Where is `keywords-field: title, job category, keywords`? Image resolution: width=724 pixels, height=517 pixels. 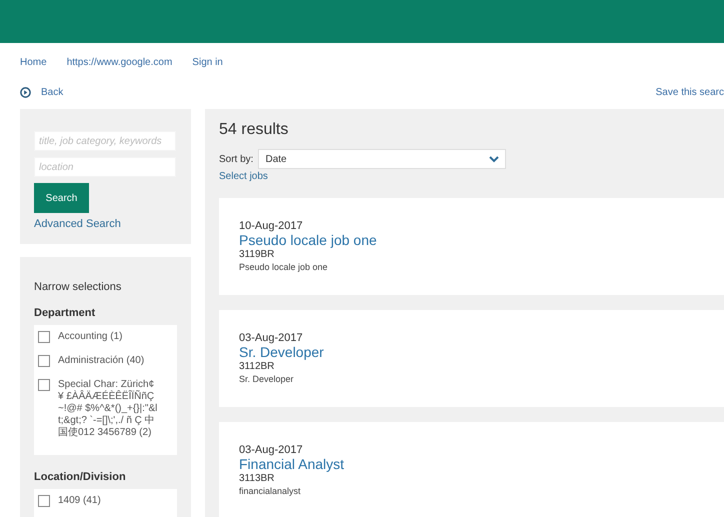
keywords-field: title, job category, keywords is located at coordinates (105, 141).